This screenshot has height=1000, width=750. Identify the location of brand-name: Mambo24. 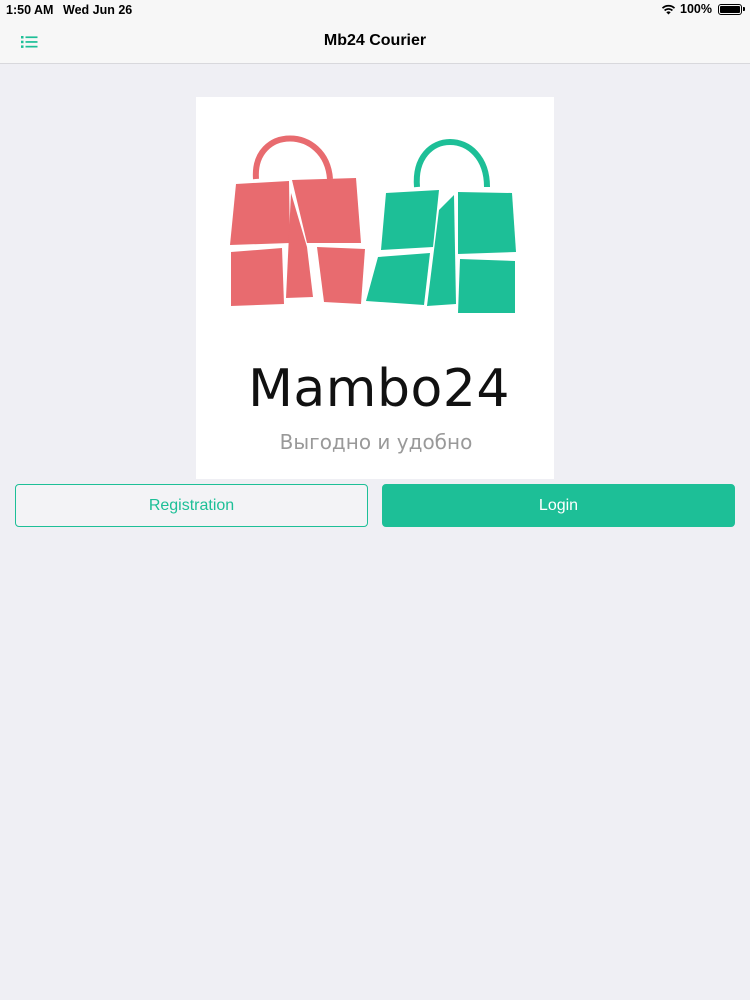
(379, 389).